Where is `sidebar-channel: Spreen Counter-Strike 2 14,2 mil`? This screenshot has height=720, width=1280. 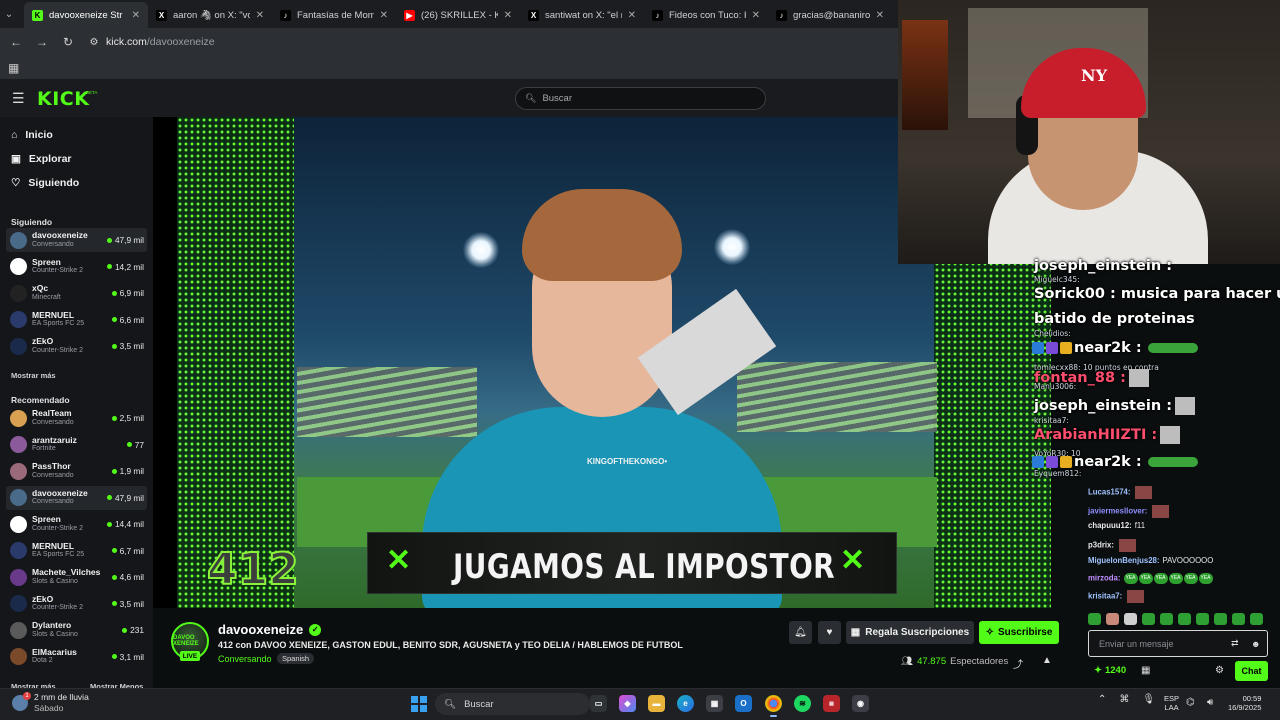
sidebar-channel: Spreen Counter-Strike 2 14,2 mil is located at coordinates (76, 267).